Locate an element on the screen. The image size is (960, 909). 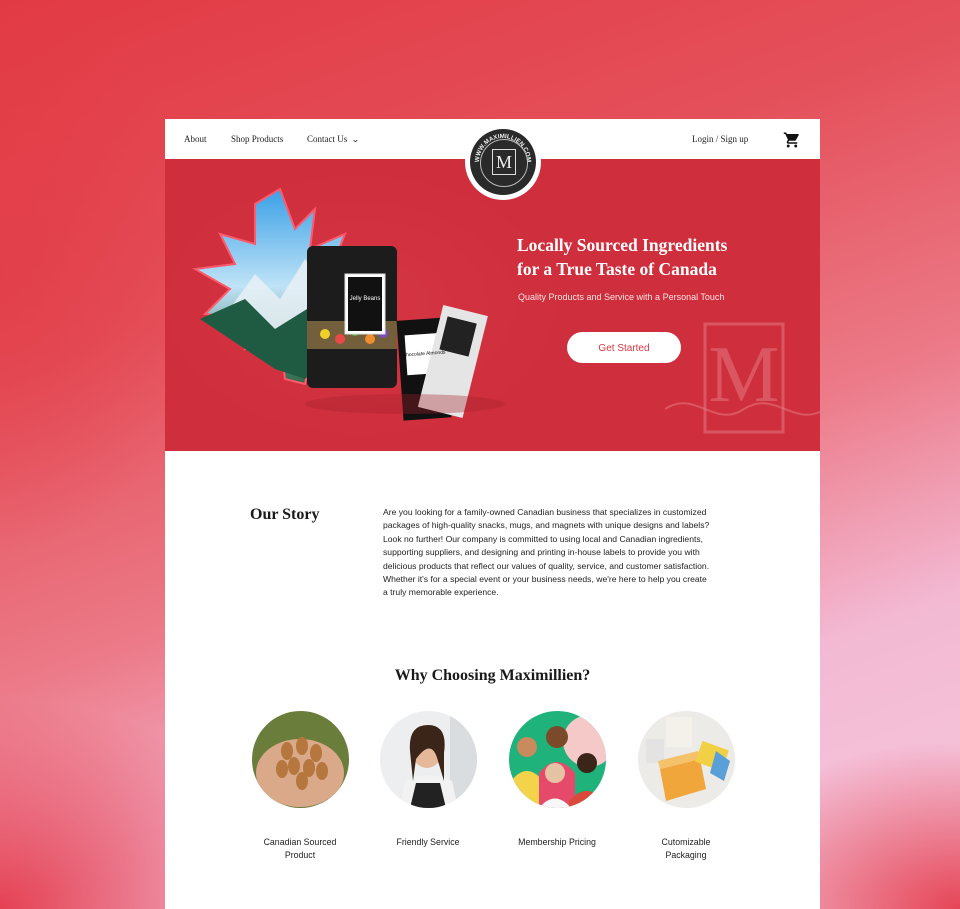
feature-label: Membership Pricing is located at coordinates (557, 842).